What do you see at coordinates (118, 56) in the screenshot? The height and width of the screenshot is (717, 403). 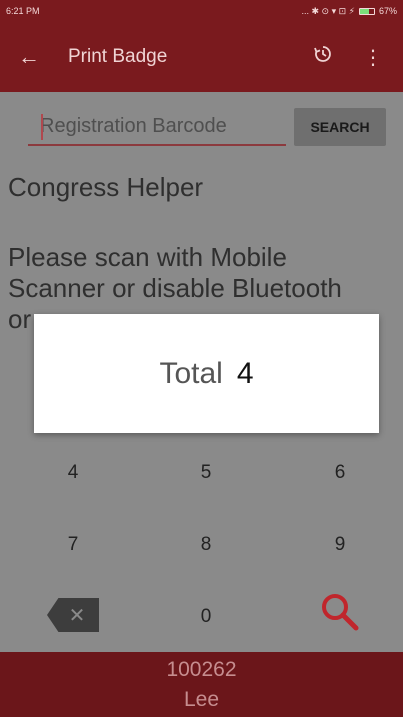 I see `page-title: Print Badge` at bounding box center [118, 56].